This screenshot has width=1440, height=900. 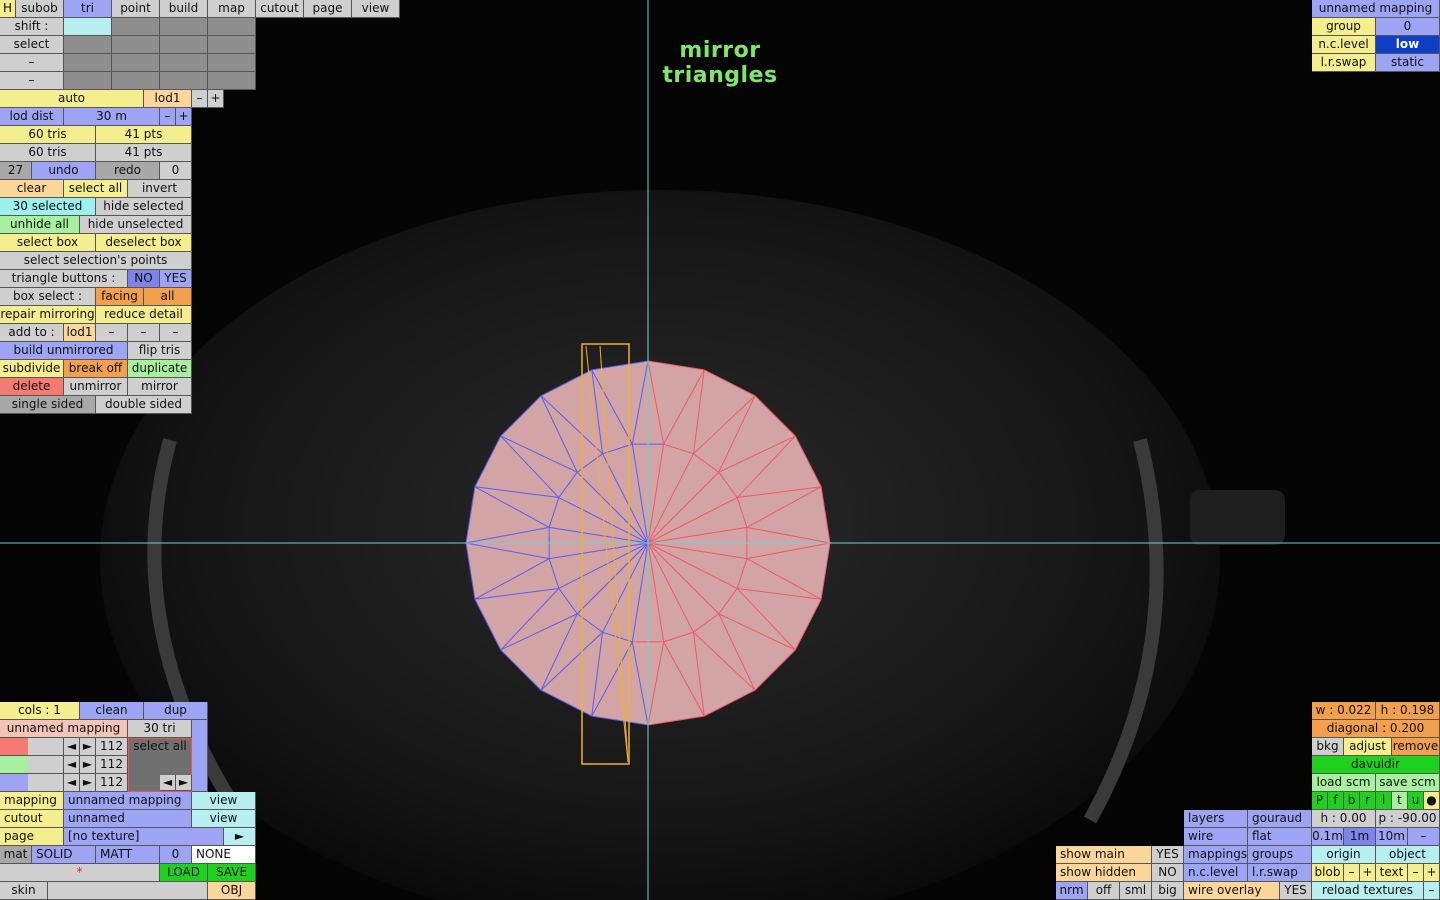 What do you see at coordinates (144, 207) in the screenshot?
I see `hide-selected-button: hide selected` at bounding box center [144, 207].